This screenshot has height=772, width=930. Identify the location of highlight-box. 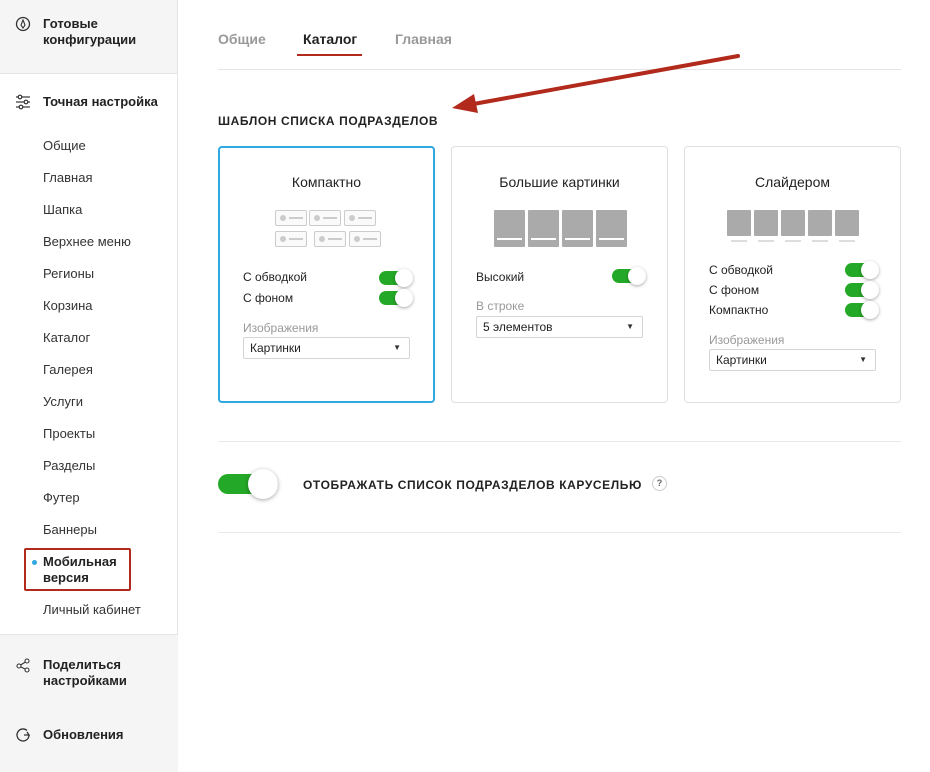
(77, 569).